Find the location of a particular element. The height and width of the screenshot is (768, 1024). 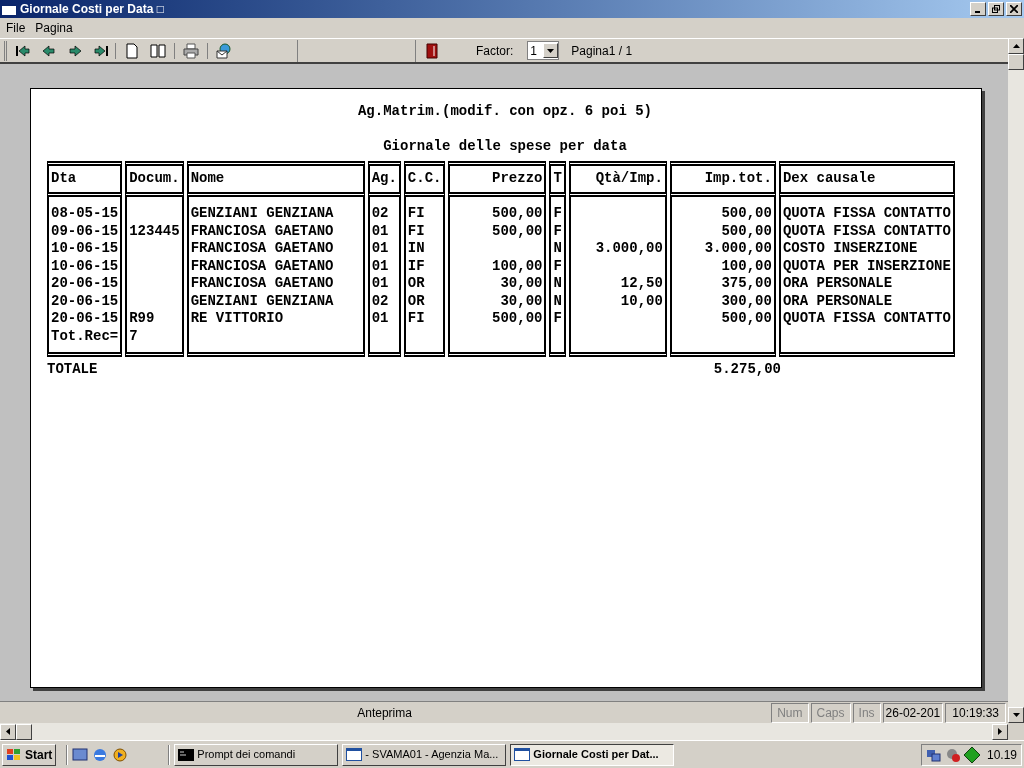

table-cell: 10,00 is located at coordinates (641, 300).